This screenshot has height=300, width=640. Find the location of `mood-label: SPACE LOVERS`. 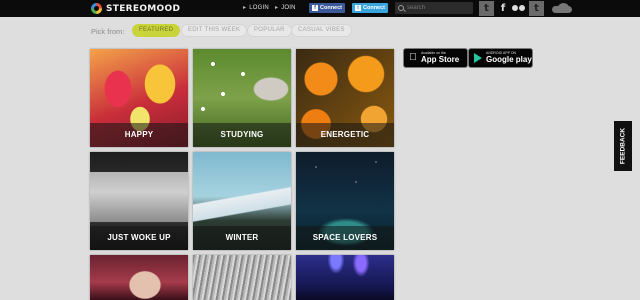

mood-label: SPACE LOVERS is located at coordinates (345, 238).